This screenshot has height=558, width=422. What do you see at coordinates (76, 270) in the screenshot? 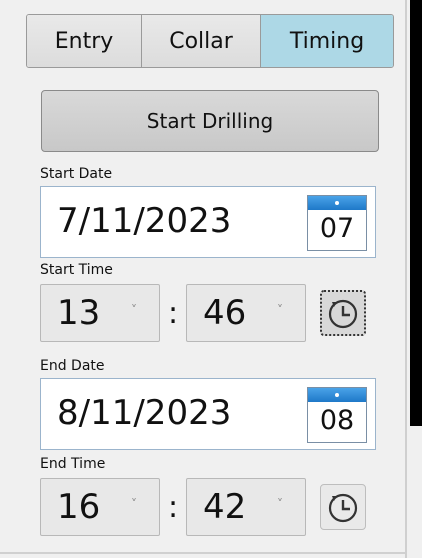
I see `start-time-label: Start Time` at bounding box center [76, 270].